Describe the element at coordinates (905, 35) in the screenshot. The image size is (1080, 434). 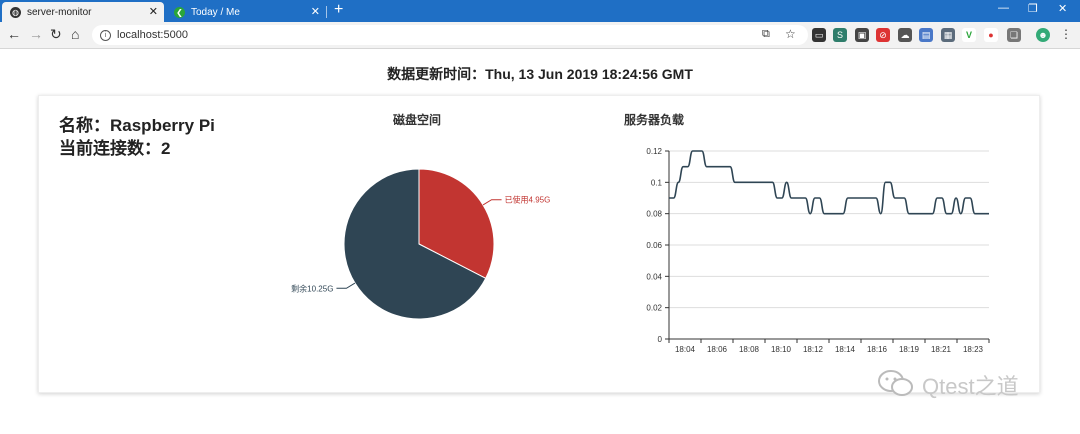
I see `extension-cloud-icon: ☁` at that location.